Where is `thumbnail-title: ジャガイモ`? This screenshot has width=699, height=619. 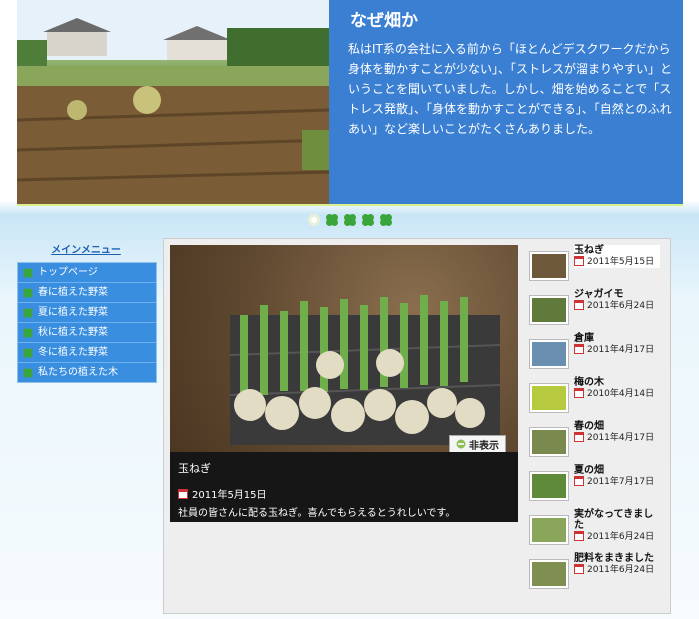
thumbnail-title: ジャガイモ is located at coordinates (617, 294).